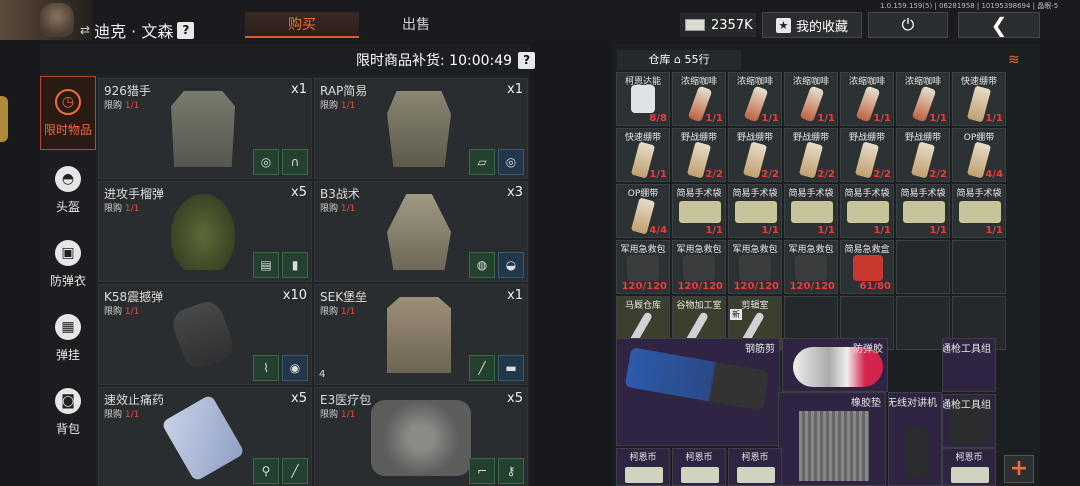  Describe the element at coordinates (811, 194) in the screenshot. I see `slot-name: 简易手术袋` at that location.